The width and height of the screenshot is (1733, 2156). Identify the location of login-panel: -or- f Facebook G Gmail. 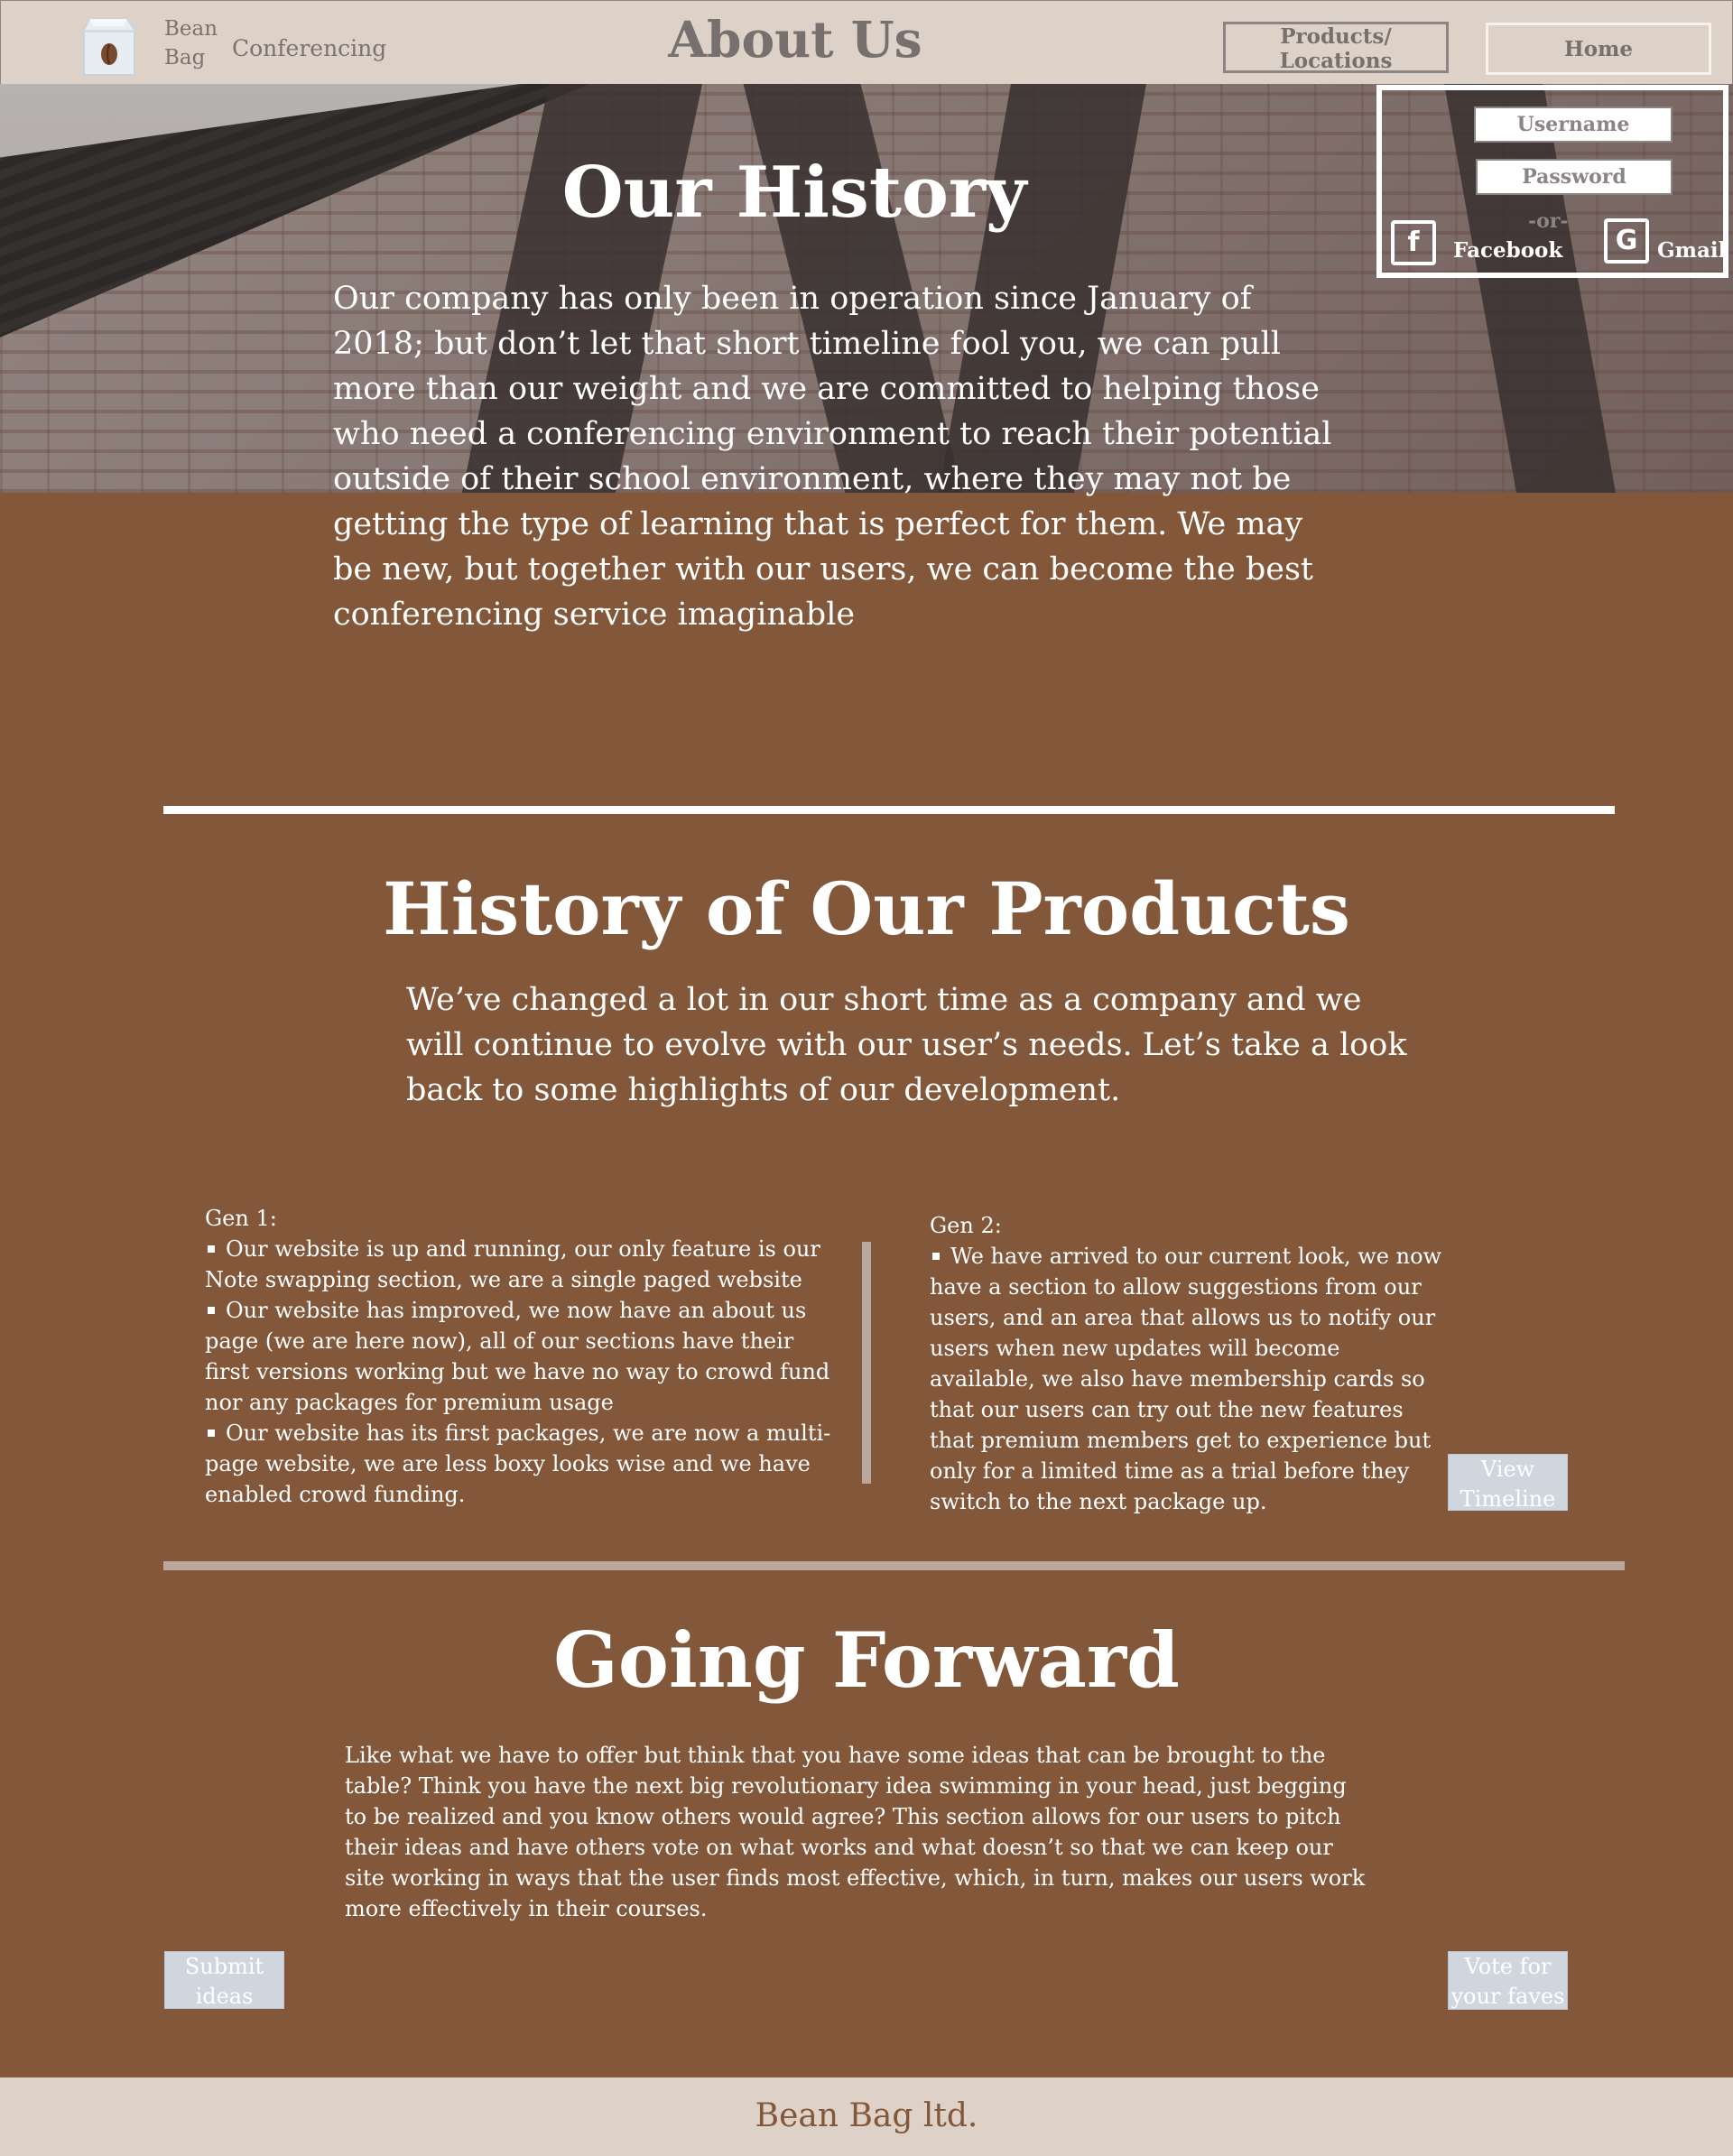
(1552, 181).